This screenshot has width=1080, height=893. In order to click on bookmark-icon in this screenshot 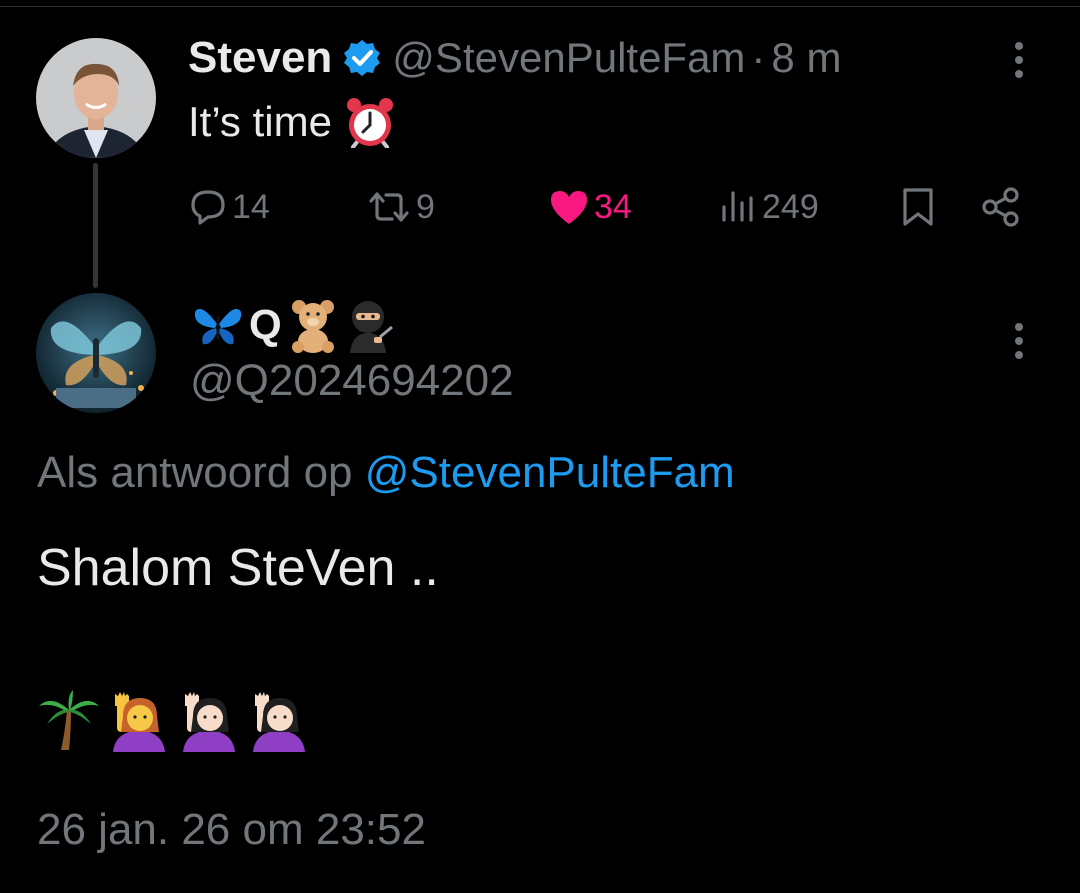, I will do `click(918, 207)`.